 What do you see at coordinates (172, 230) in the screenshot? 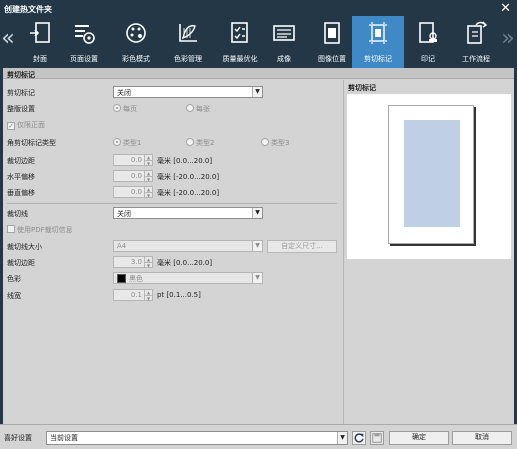
I see `use-pdf-row: 使用PDF裁切信息` at bounding box center [172, 230].